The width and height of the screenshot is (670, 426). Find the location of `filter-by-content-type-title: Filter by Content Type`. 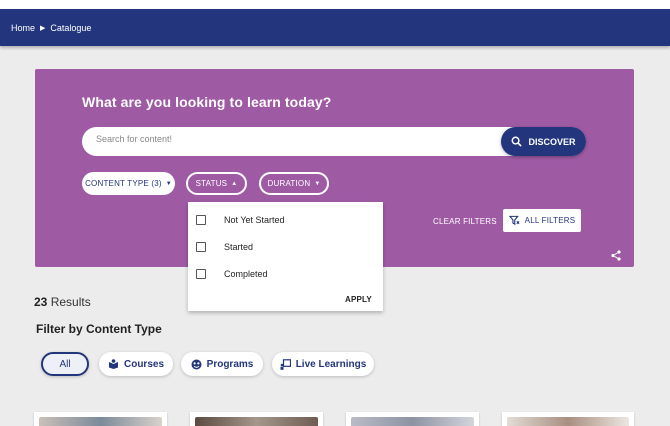

filter-by-content-type-title: Filter by Content Type is located at coordinates (99, 329).